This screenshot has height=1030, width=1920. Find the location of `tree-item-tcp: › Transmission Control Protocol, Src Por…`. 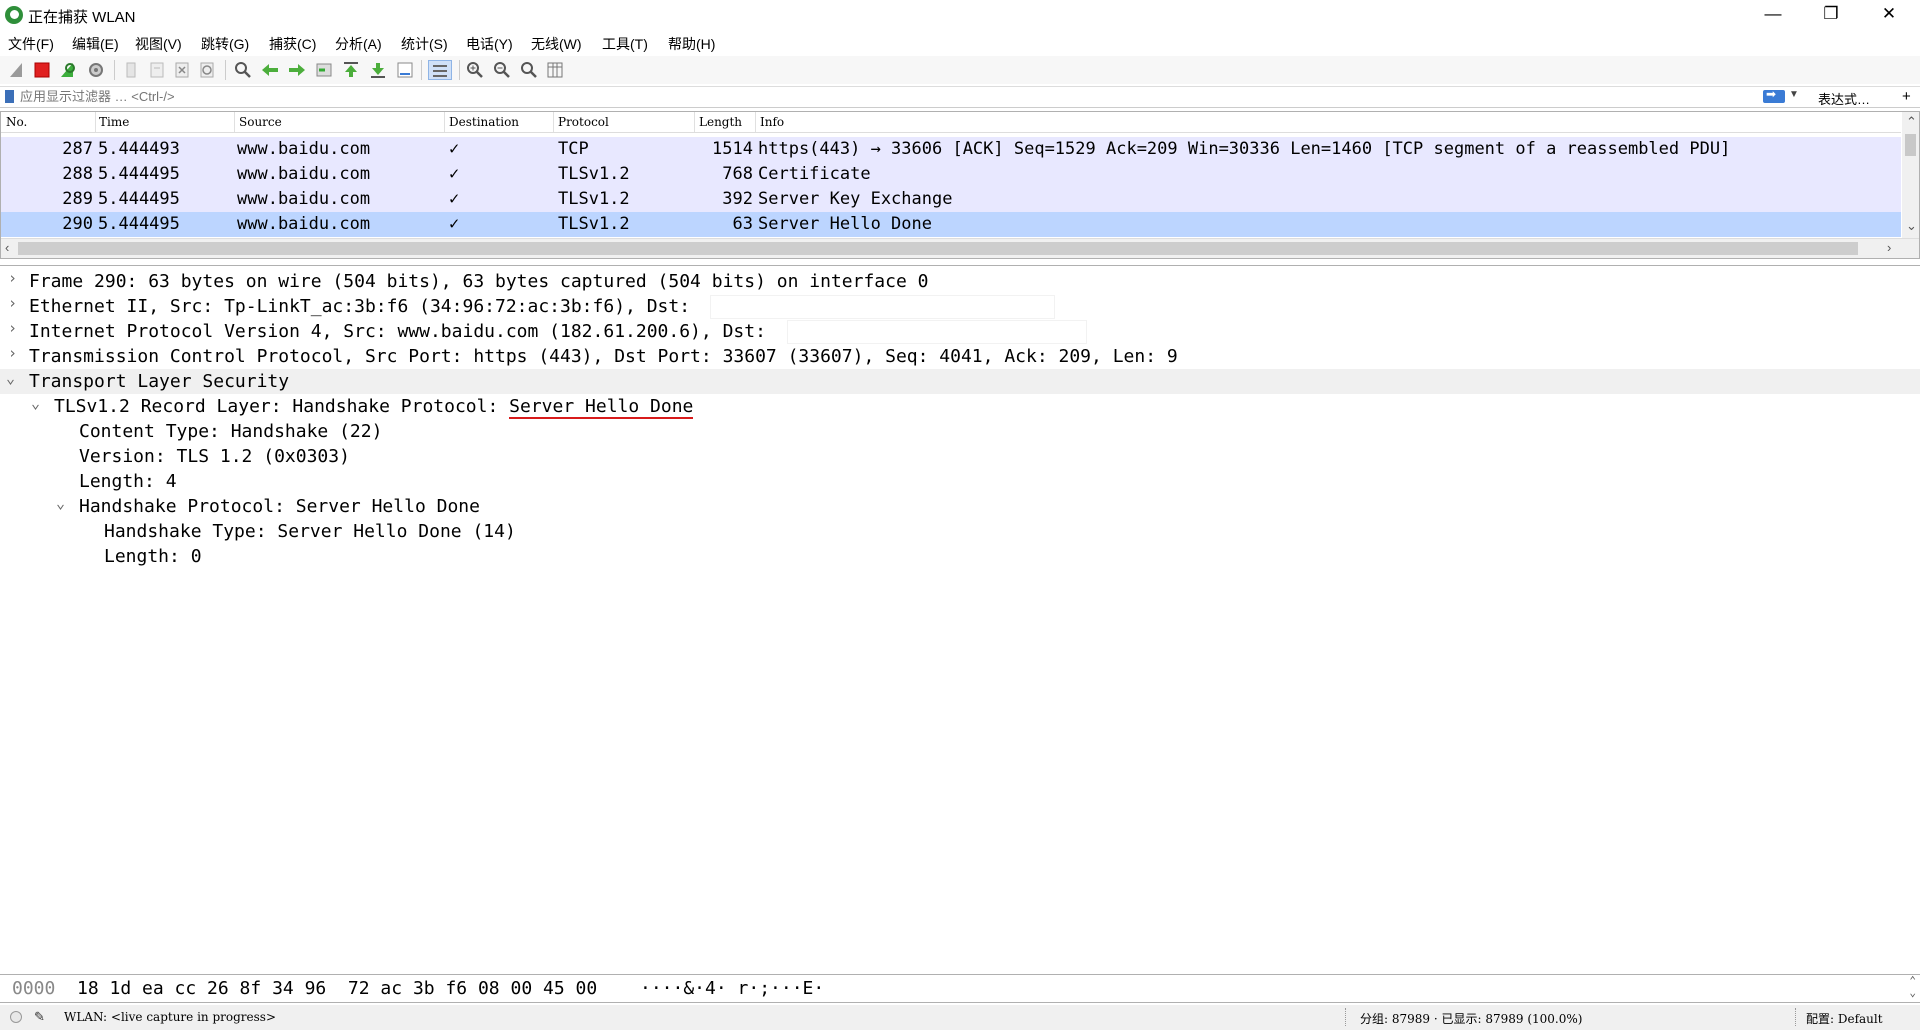

tree-item-tcp: › Transmission Control Protocol, Src Por… is located at coordinates (960, 356).